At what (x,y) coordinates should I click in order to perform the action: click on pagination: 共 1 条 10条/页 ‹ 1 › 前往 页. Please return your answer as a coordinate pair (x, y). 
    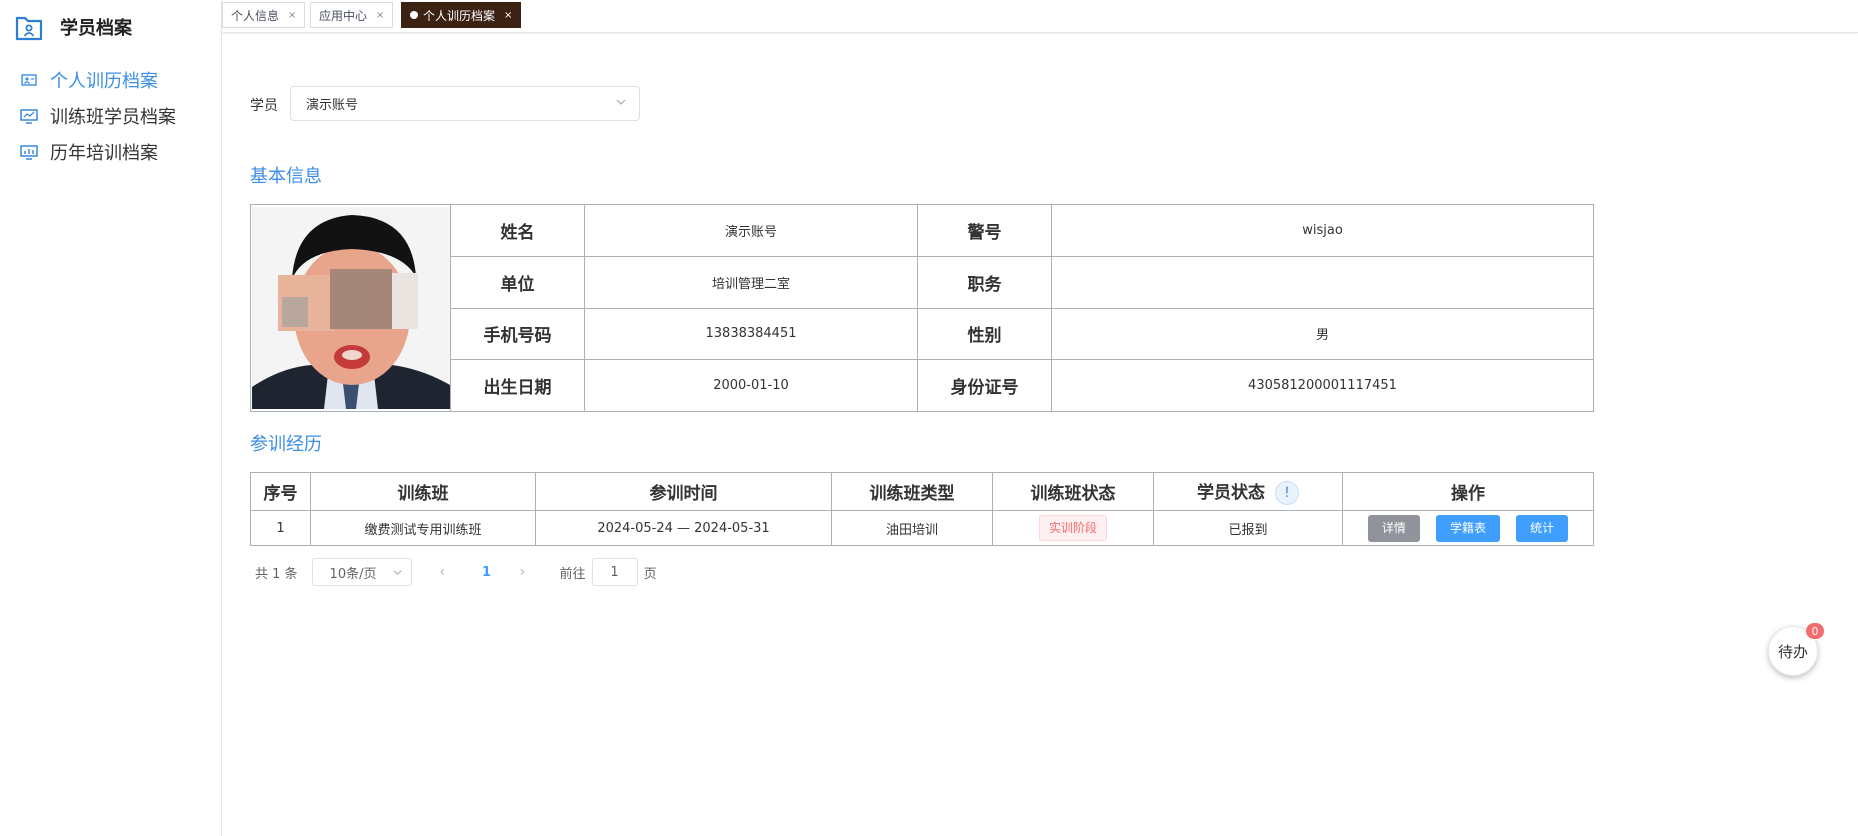
    Looking at the image, I should click on (456, 572).